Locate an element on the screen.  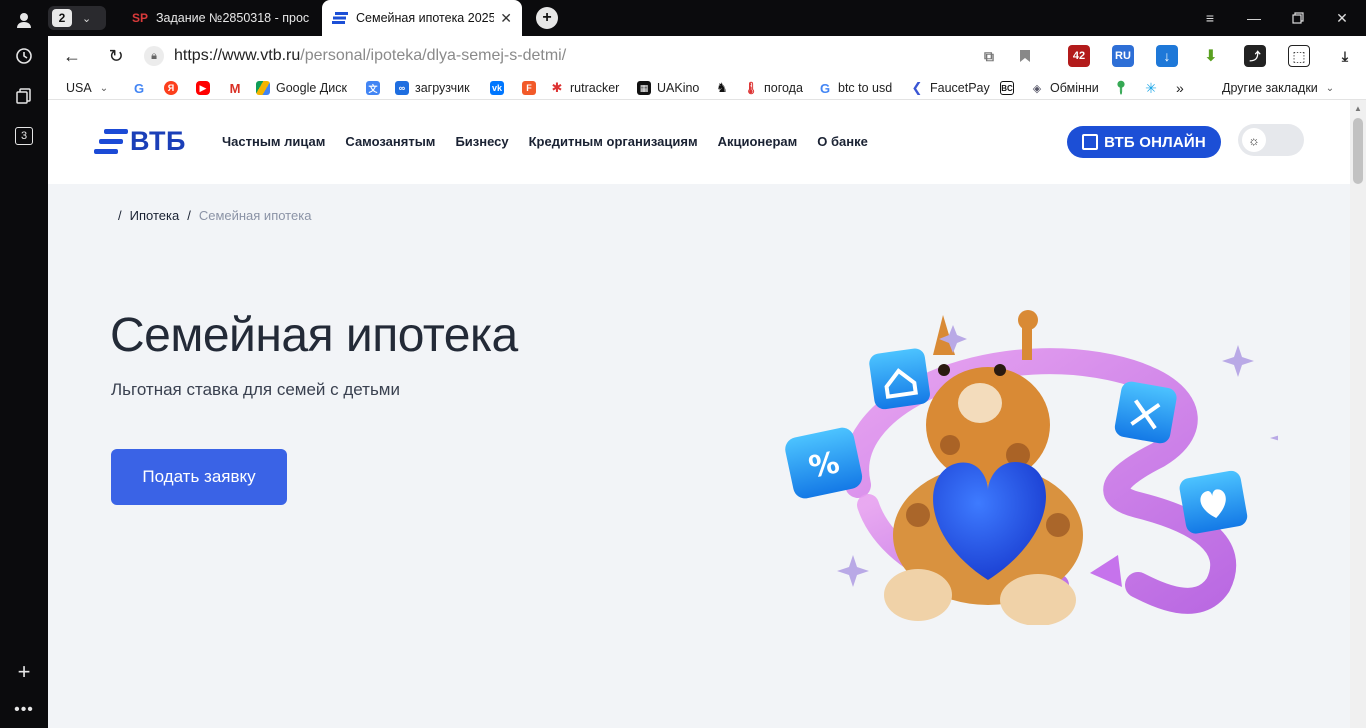
bookmark-icon is located at coordinates (1025, 56).